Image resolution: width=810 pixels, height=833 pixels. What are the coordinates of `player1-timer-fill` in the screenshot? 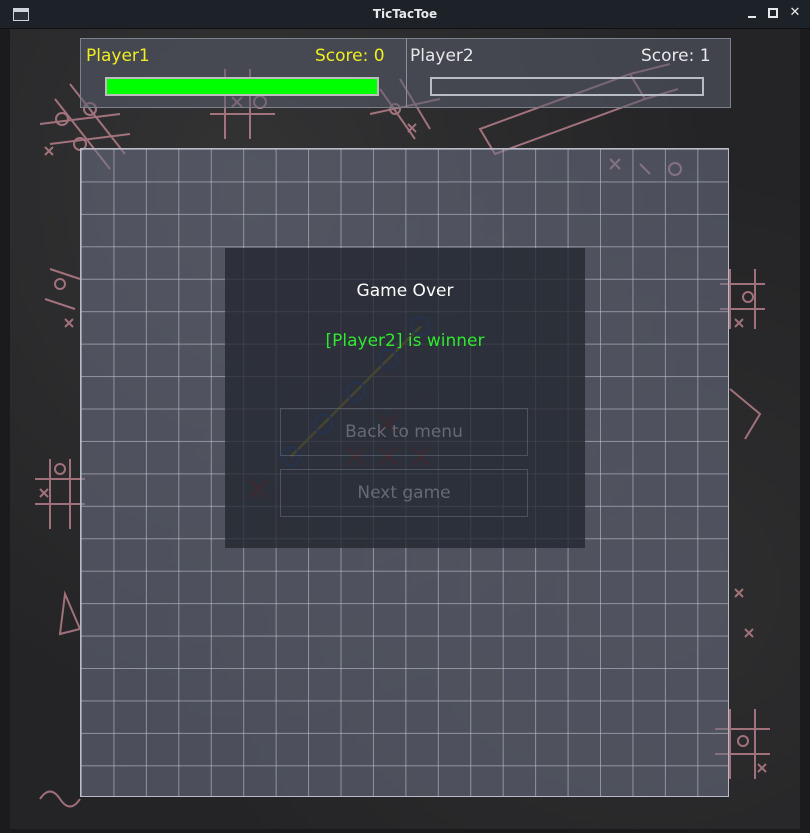 It's located at (242, 86).